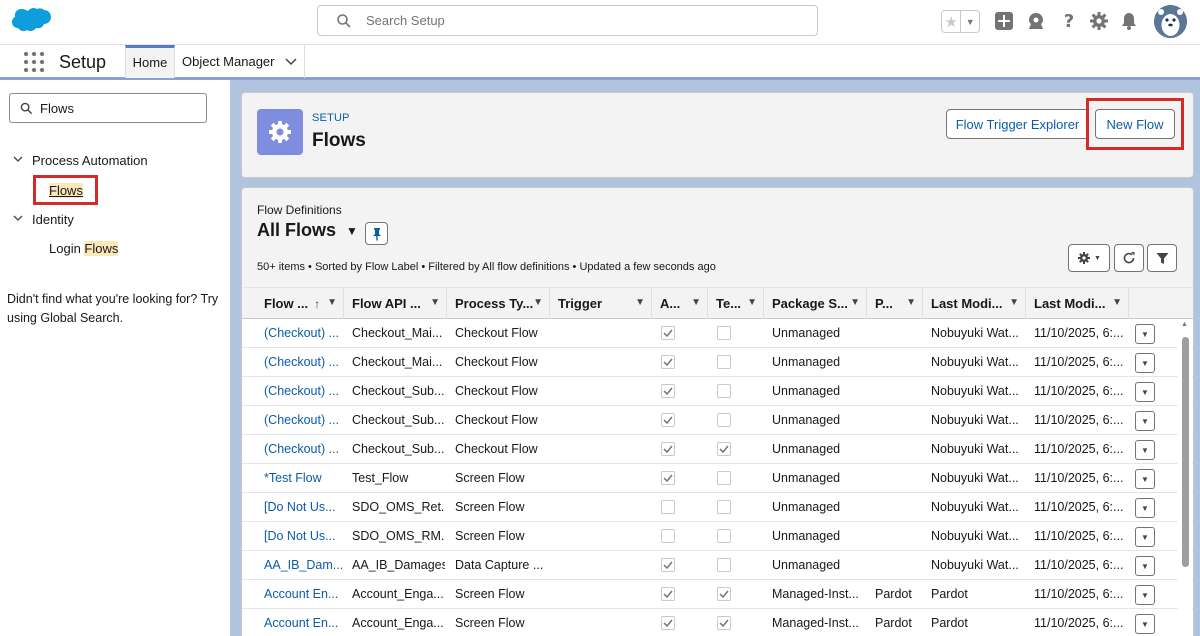  What do you see at coordinates (34, 62) in the screenshot?
I see `app-launcher-icon` at bounding box center [34, 62].